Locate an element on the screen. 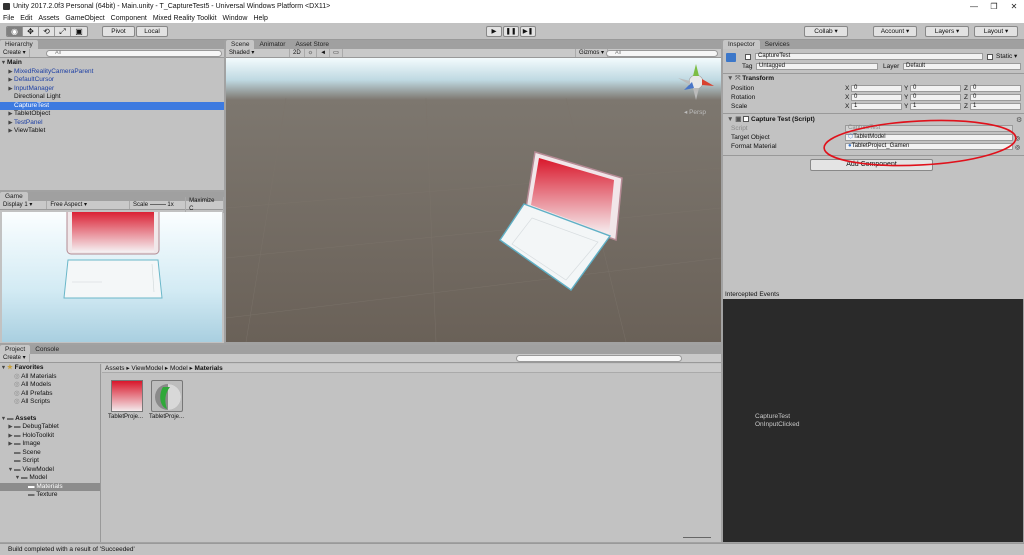 This screenshot has height=555, width=1024. static-dropdown: Static ▾ is located at coordinates (1006, 57).